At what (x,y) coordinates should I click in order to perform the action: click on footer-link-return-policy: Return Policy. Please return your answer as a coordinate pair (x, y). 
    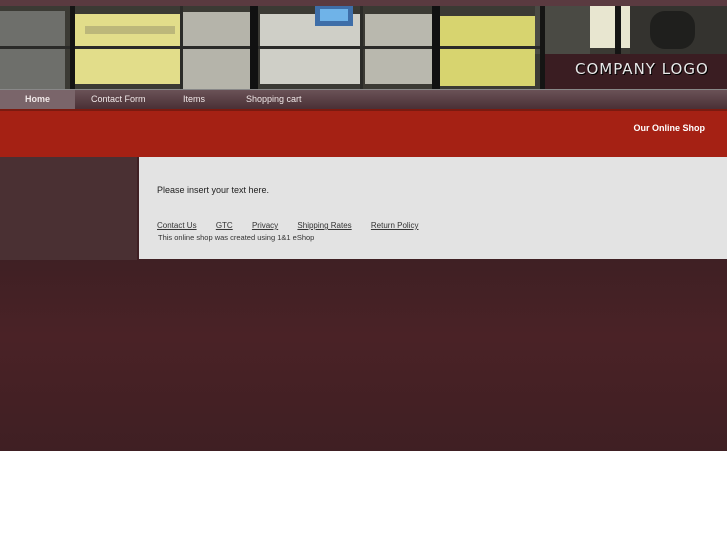
    Looking at the image, I should click on (395, 225).